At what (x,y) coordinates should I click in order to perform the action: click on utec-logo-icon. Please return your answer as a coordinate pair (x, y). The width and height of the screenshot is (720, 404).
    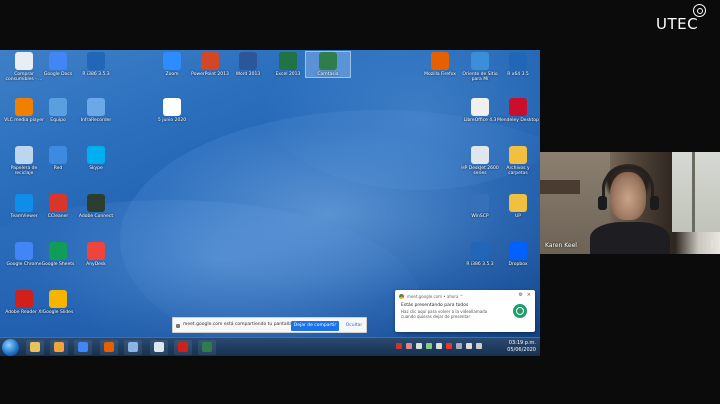
    Looking at the image, I should click on (699, 10).